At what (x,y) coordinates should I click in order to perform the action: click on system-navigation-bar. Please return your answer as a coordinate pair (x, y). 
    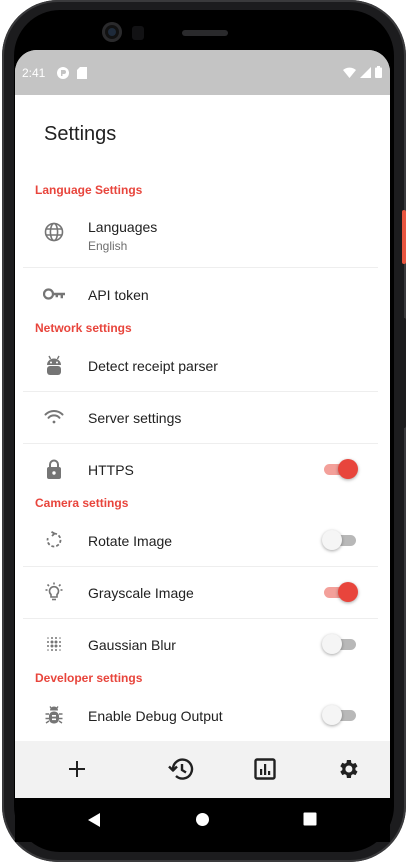
    Looking at the image, I should click on (202, 820).